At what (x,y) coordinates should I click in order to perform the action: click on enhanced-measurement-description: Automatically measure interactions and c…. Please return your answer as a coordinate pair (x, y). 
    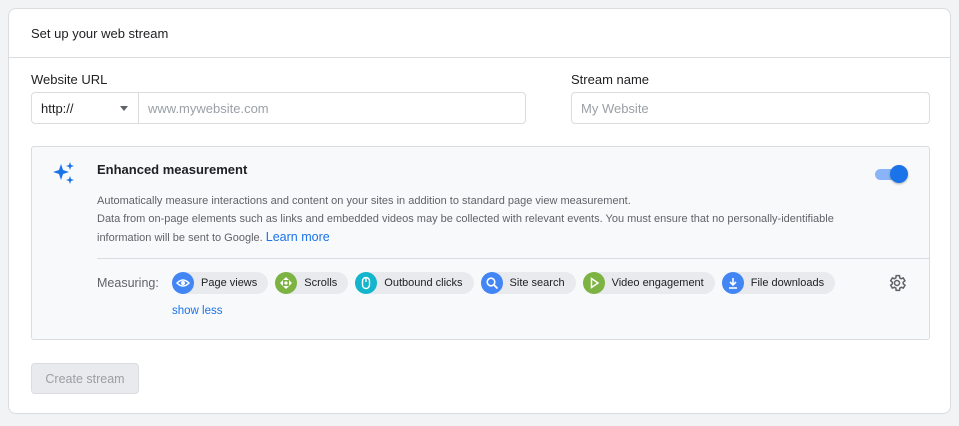
    Looking at the image, I should click on (477, 219).